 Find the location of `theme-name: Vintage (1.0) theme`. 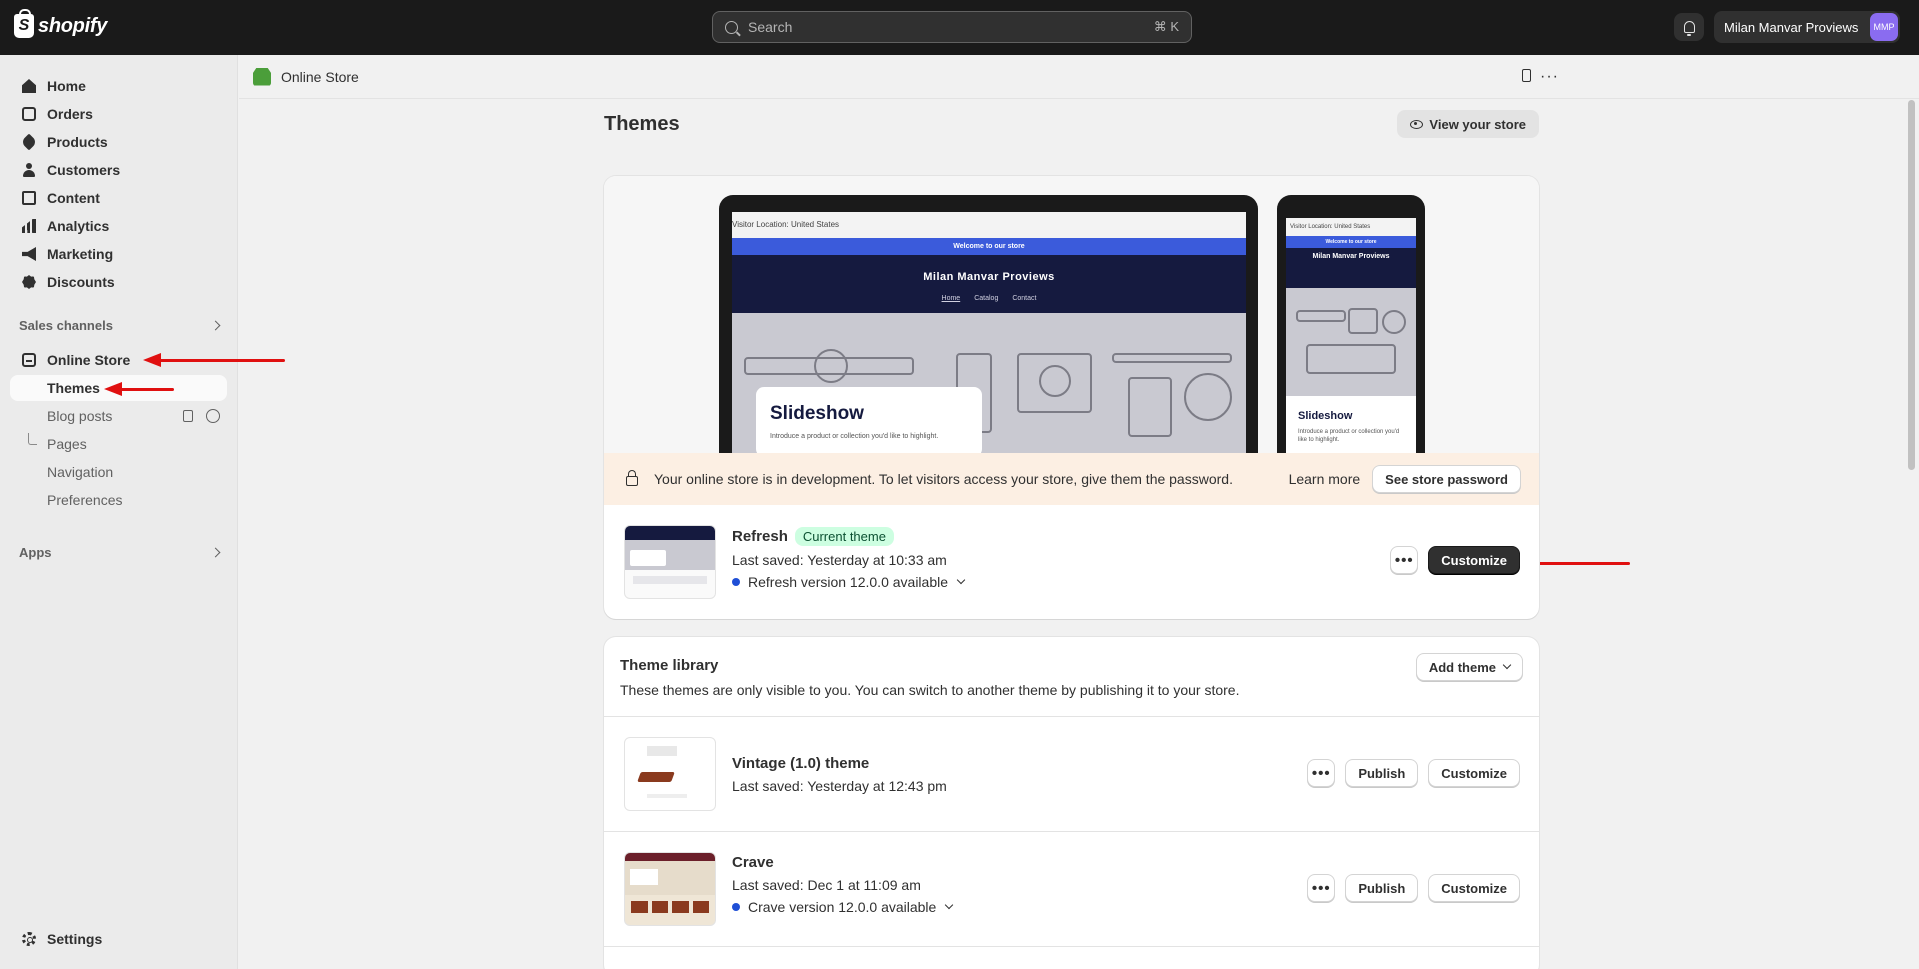

theme-name: Vintage (1.0) theme is located at coordinates (801, 763).